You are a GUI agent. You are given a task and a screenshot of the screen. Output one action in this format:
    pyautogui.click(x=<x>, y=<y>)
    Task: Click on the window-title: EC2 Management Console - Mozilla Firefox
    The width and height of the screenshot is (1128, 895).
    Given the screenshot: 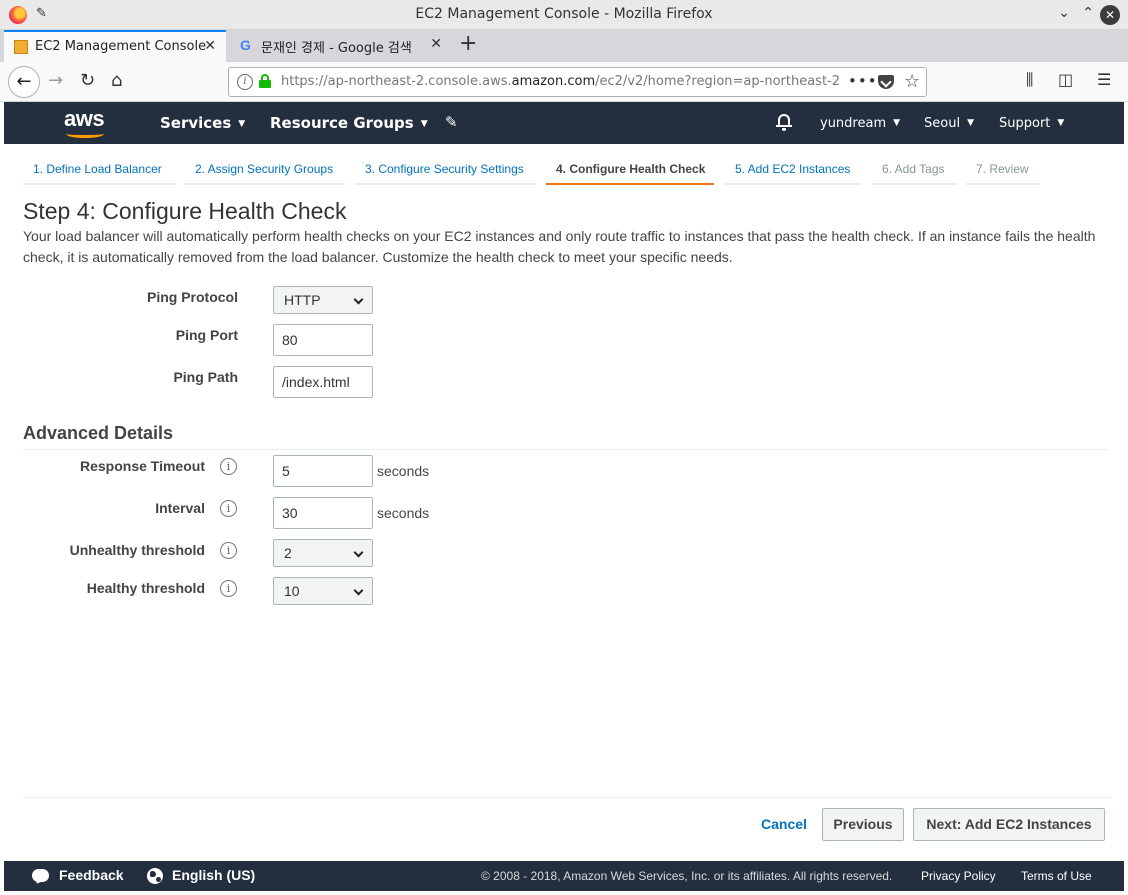 What is the action you would take?
    pyautogui.click(x=564, y=14)
    